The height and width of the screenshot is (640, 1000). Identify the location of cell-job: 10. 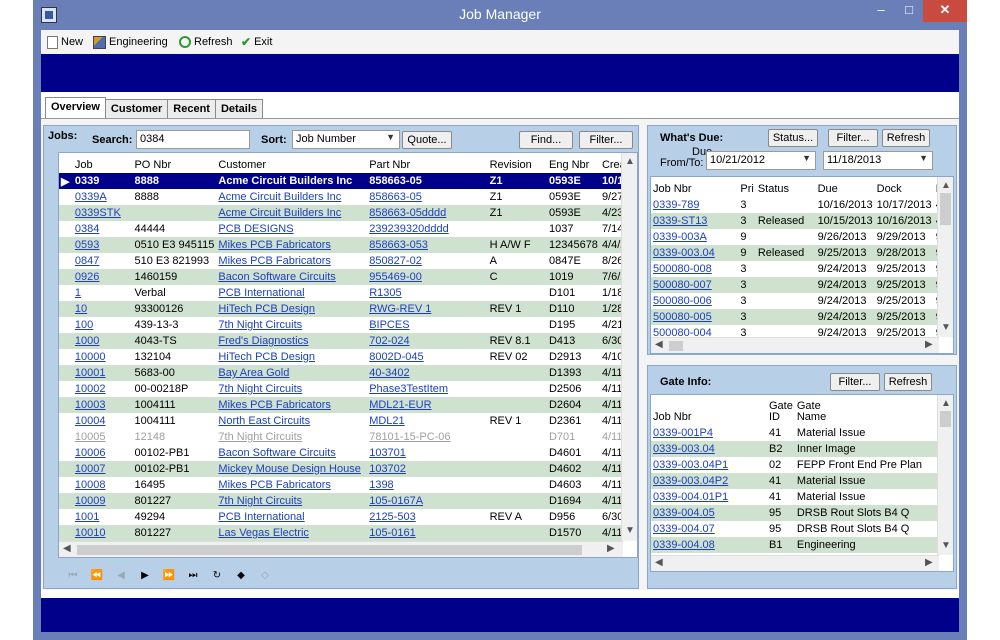
(102, 309).